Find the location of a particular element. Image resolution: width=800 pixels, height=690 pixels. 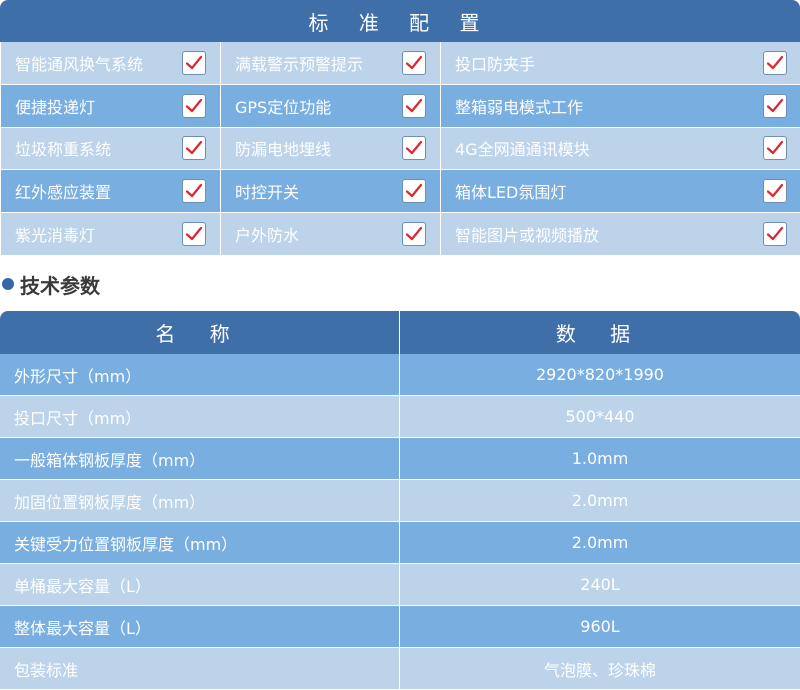

param-value: 960L is located at coordinates (600, 627).